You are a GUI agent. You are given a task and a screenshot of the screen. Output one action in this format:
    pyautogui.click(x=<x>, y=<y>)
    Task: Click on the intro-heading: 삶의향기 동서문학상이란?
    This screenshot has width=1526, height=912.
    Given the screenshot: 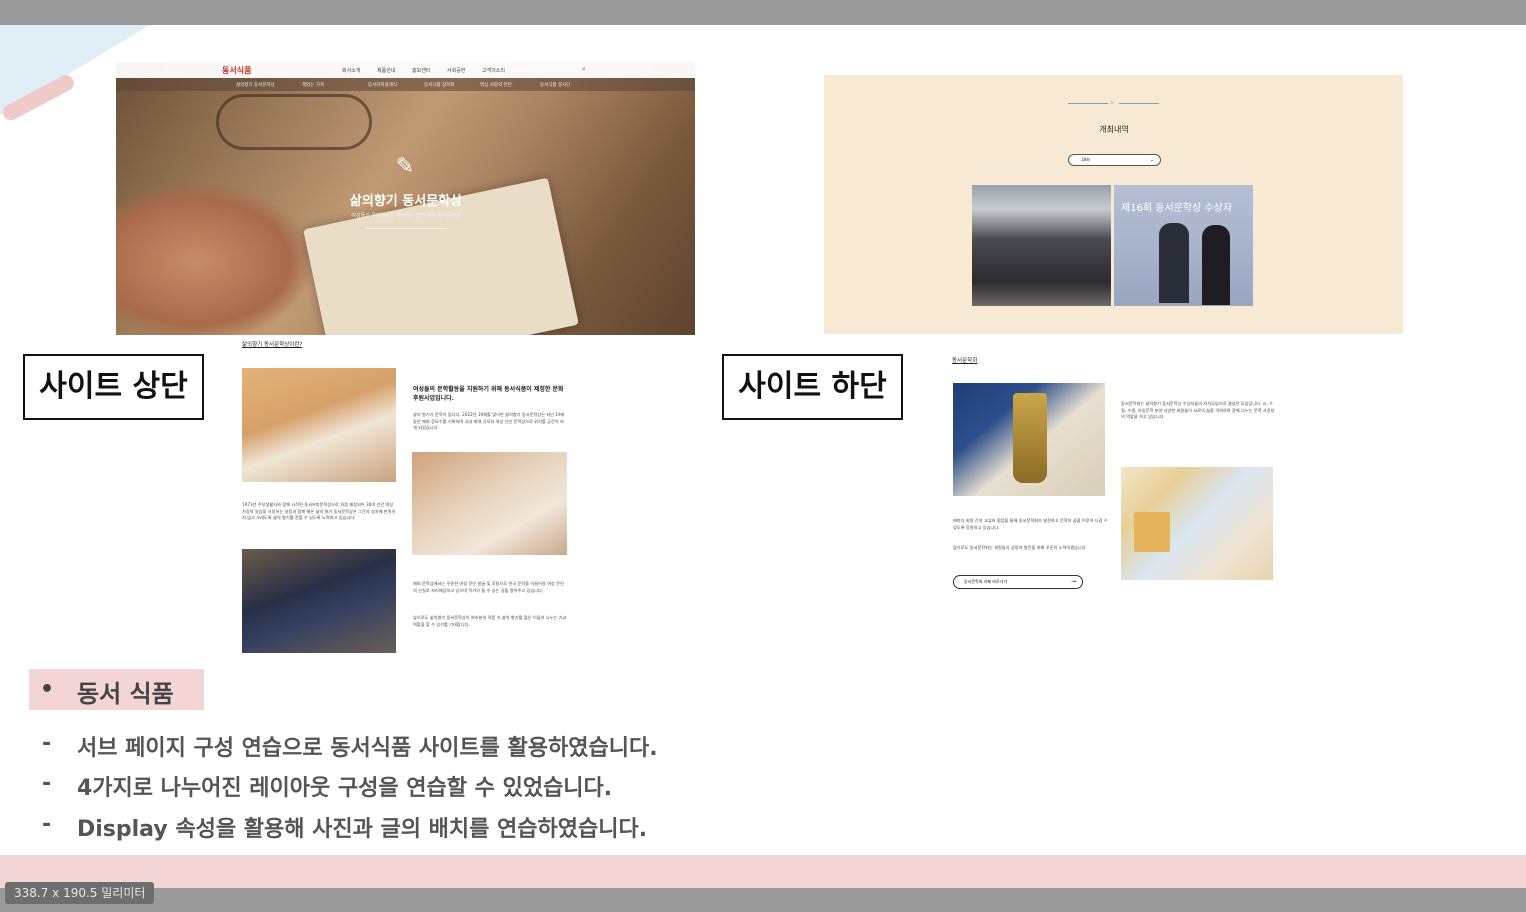 What is the action you would take?
    pyautogui.click(x=272, y=345)
    